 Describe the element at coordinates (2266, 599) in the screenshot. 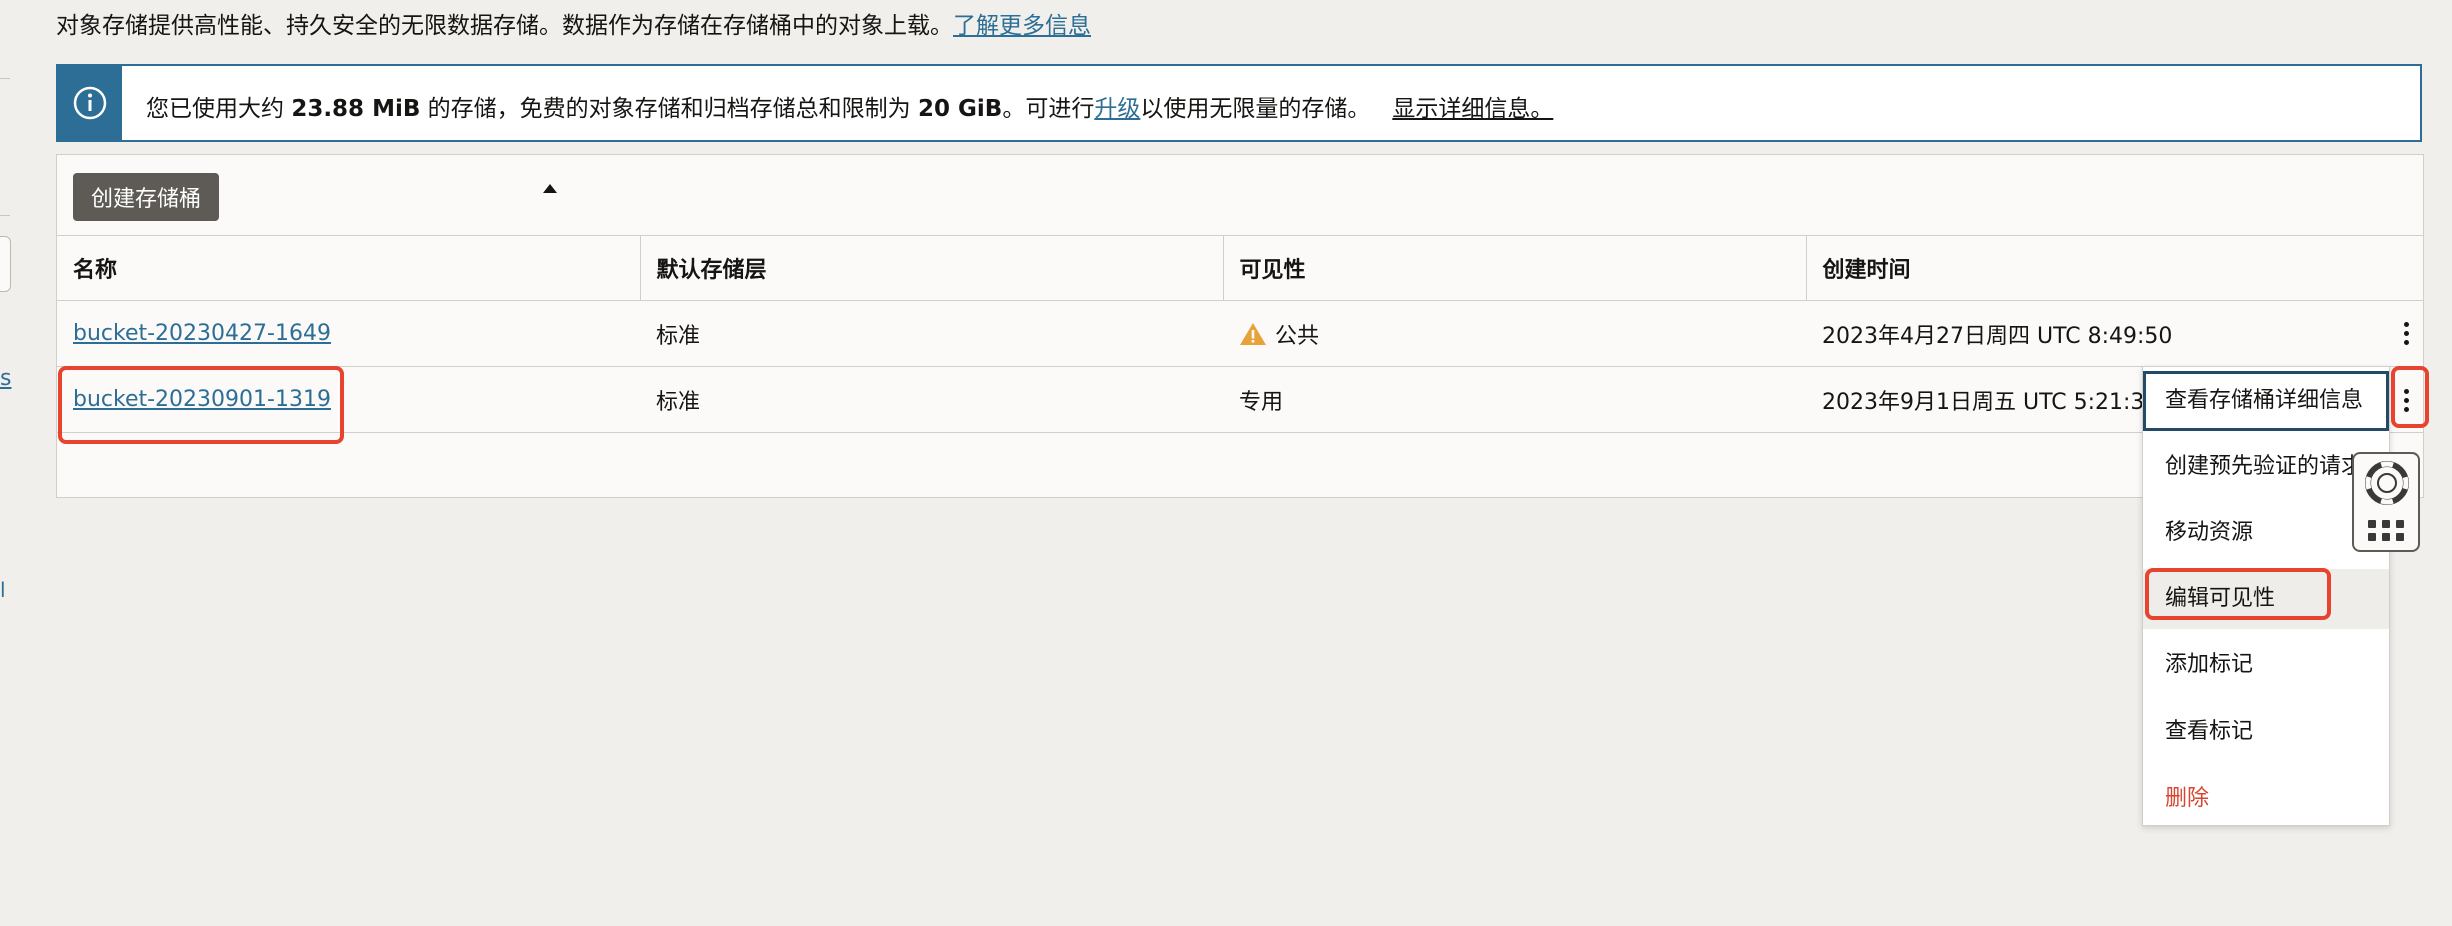

I see `menu-item-edit-visibility: 编辑可见性` at that location.